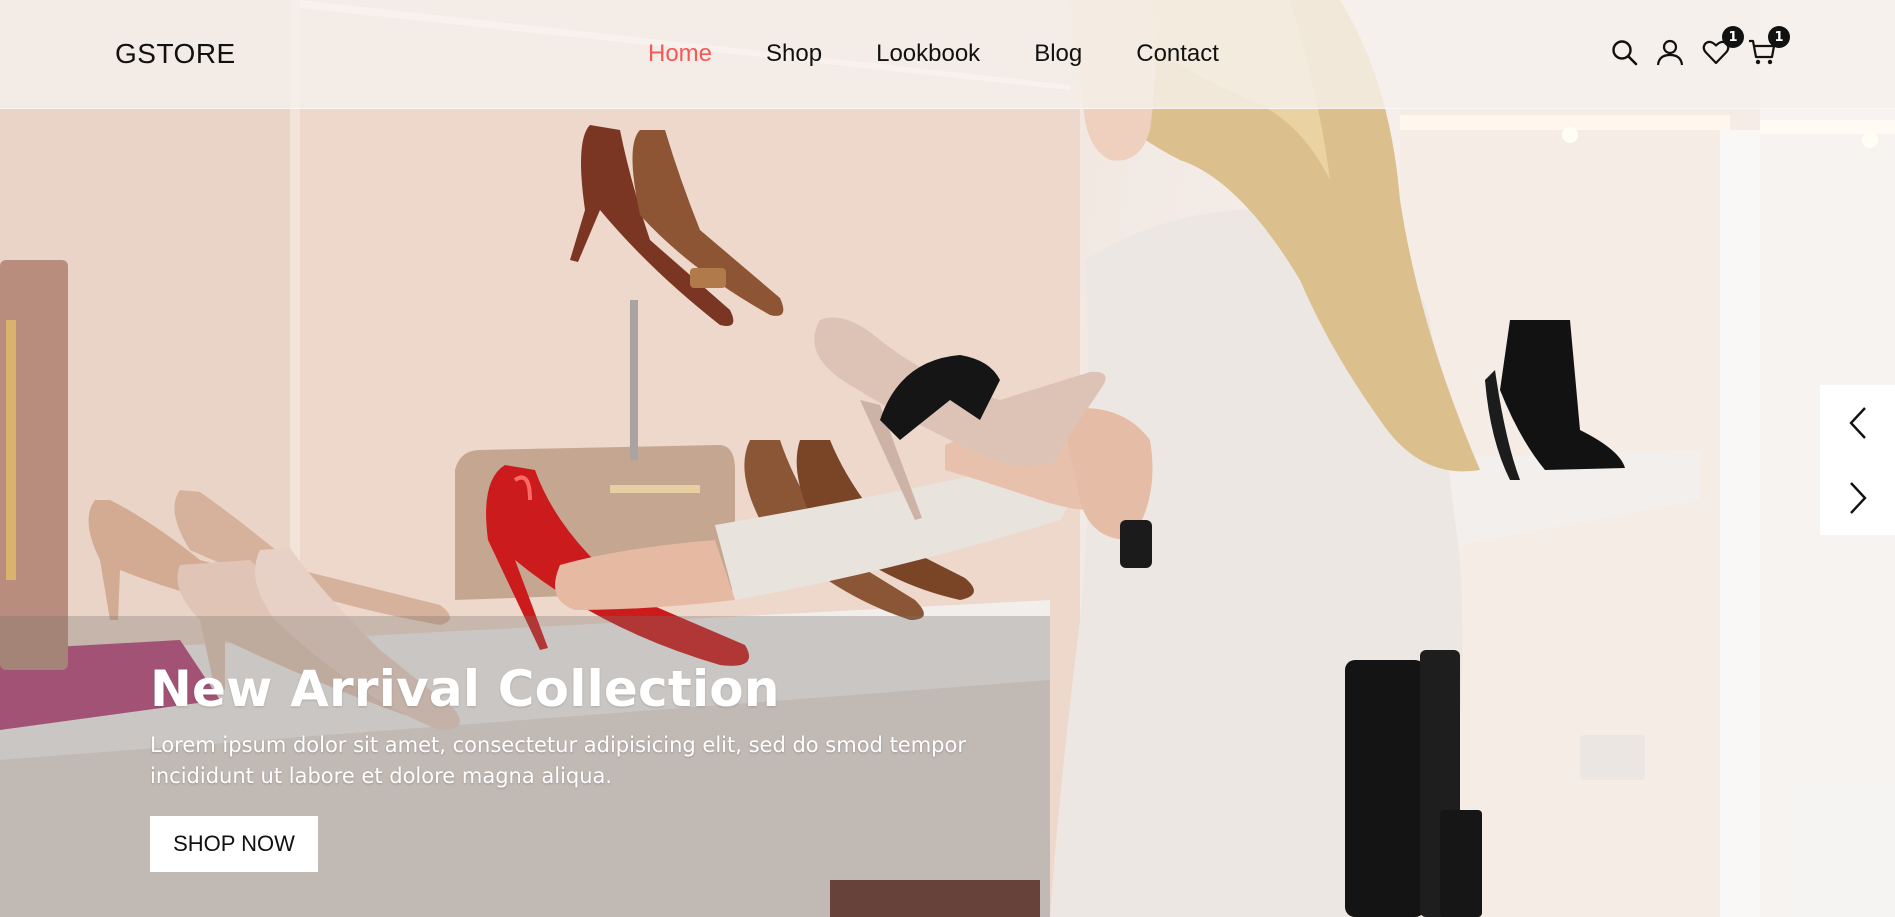 Image resolution: width=1895 pixels, height=917 pixels. I want to click on main-nav: Home Shop Lookbook Blog Contact, so click(933, 54).